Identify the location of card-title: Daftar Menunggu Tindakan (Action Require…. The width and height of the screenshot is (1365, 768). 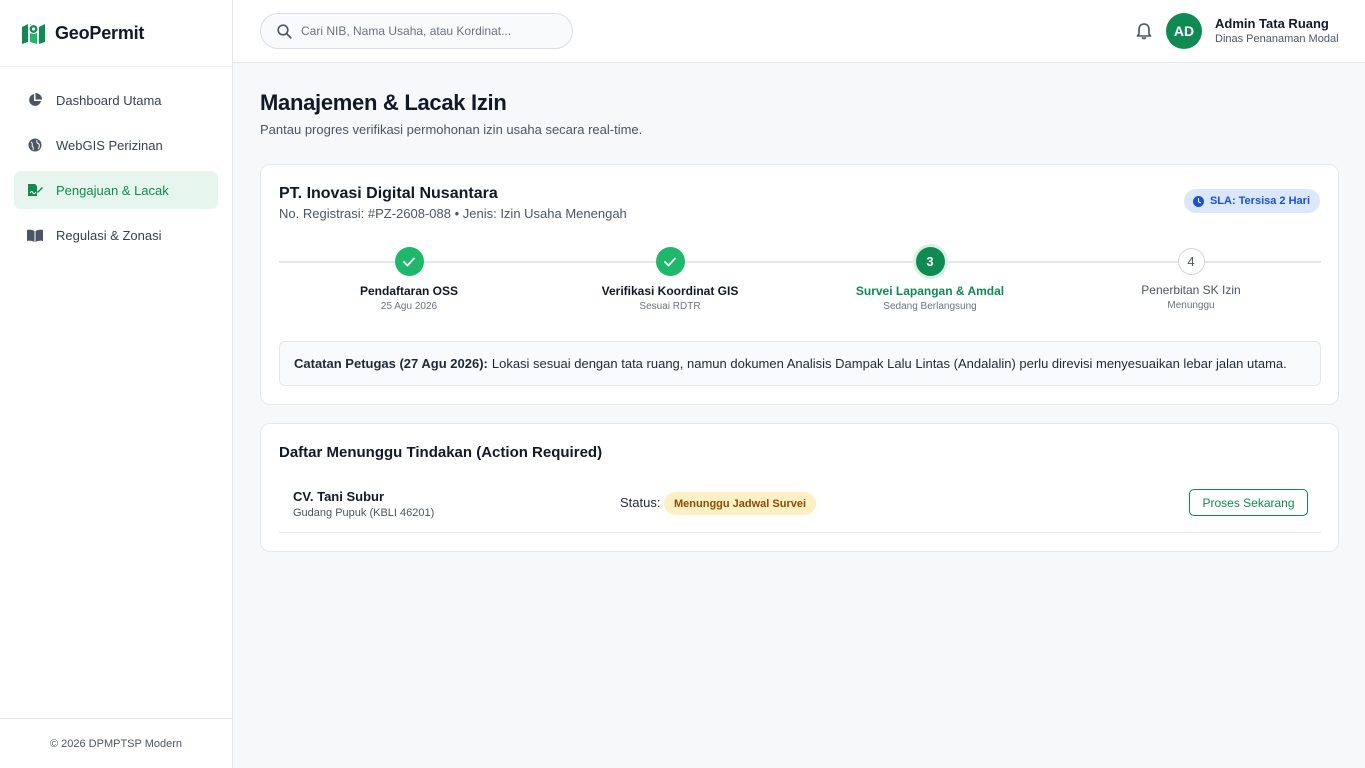
(441, 452).